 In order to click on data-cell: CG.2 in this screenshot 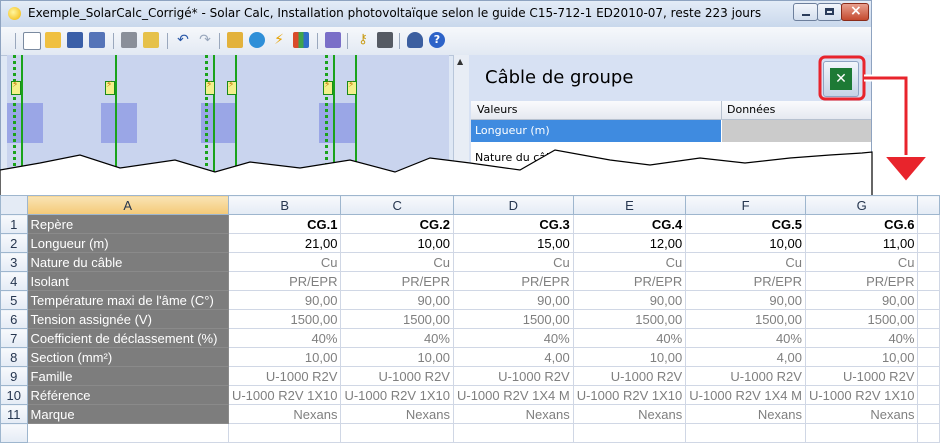, I will do `click(397, 224)`.